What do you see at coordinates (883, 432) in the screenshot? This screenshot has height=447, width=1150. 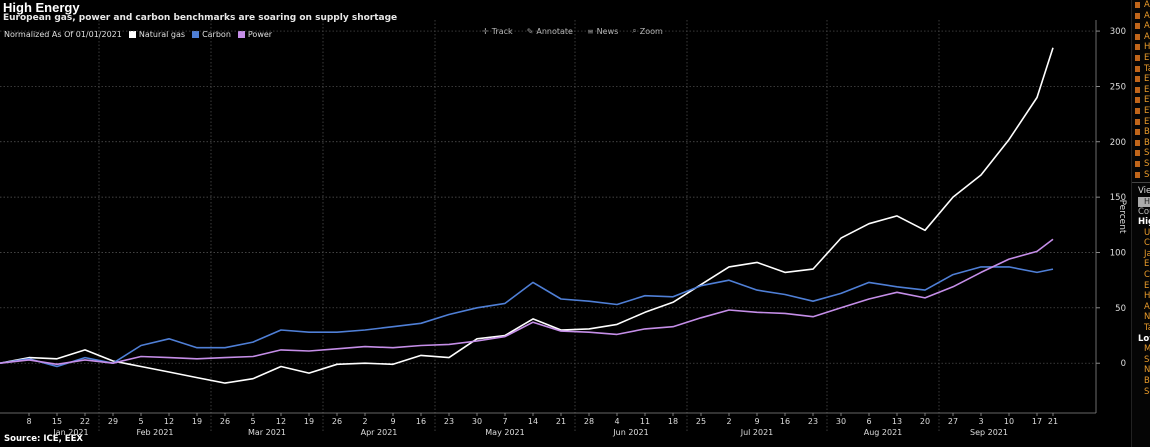 I see `x-month-label: Aug 2021` at bounding box center [883, 432].